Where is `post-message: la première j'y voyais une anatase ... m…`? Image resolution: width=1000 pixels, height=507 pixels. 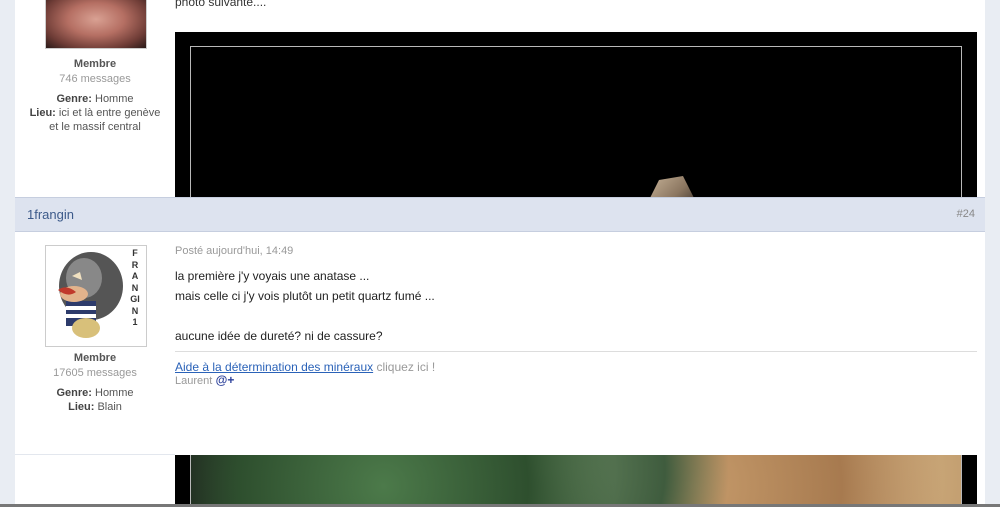 post-message: la première j'y voyais une anatase ... m… is located at coordinates (576, 306).